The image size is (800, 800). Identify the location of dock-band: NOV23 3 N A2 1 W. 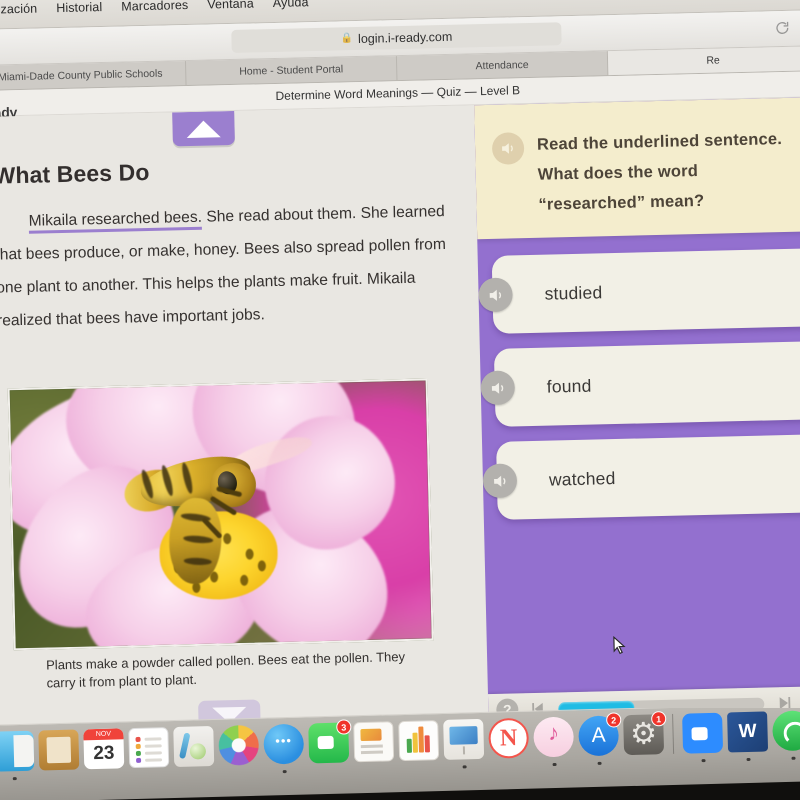
(400, 754).